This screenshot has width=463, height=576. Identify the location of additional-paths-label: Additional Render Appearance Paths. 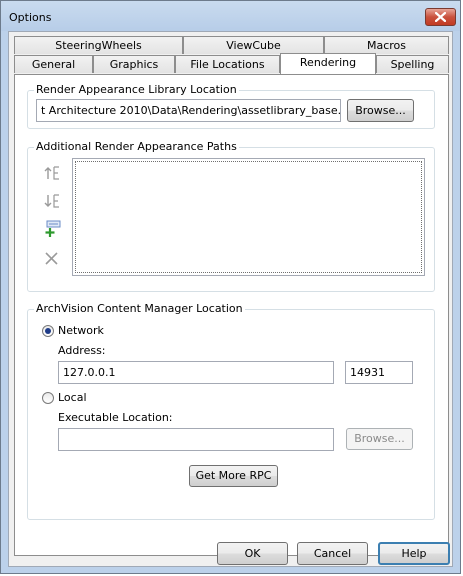
(136, 146).